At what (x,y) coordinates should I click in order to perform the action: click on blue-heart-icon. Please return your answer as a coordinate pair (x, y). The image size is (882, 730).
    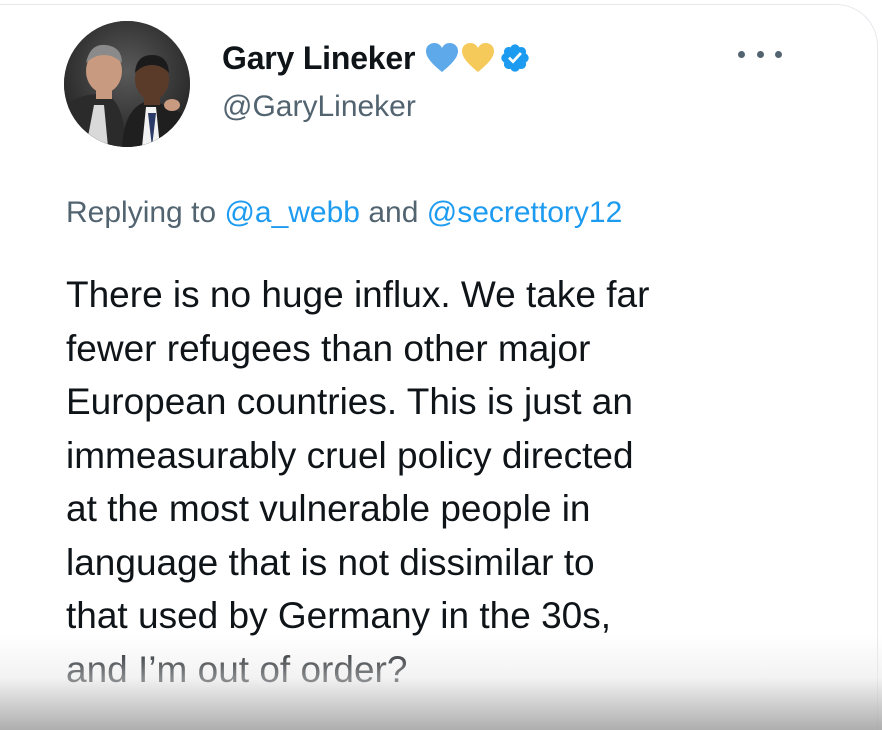
    Looking at the image, I should click on (442, 57).